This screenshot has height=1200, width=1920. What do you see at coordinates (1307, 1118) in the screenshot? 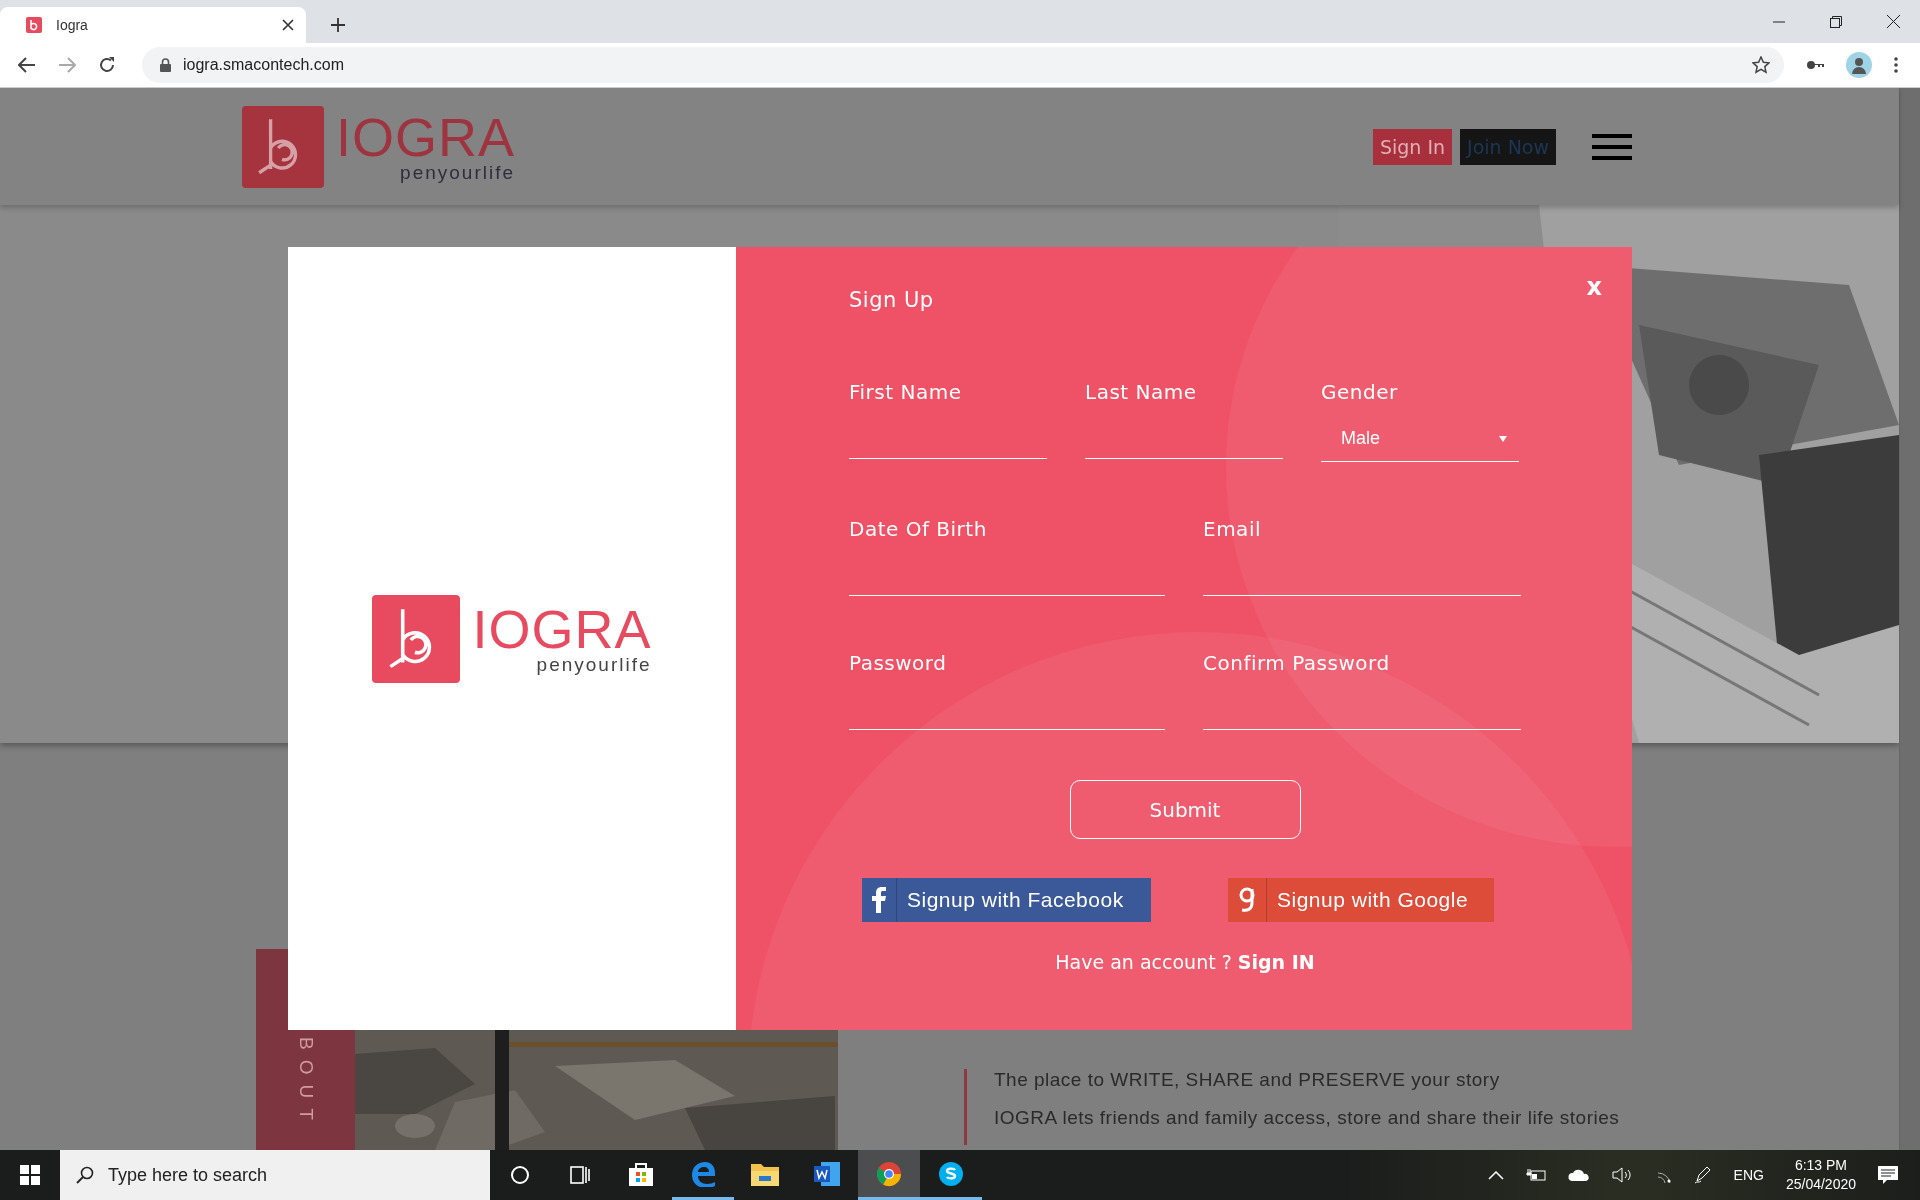
I see `paragraph: IOGRA lets friends and family access, store and share their life stories` at bounding box center [1307, 1118].